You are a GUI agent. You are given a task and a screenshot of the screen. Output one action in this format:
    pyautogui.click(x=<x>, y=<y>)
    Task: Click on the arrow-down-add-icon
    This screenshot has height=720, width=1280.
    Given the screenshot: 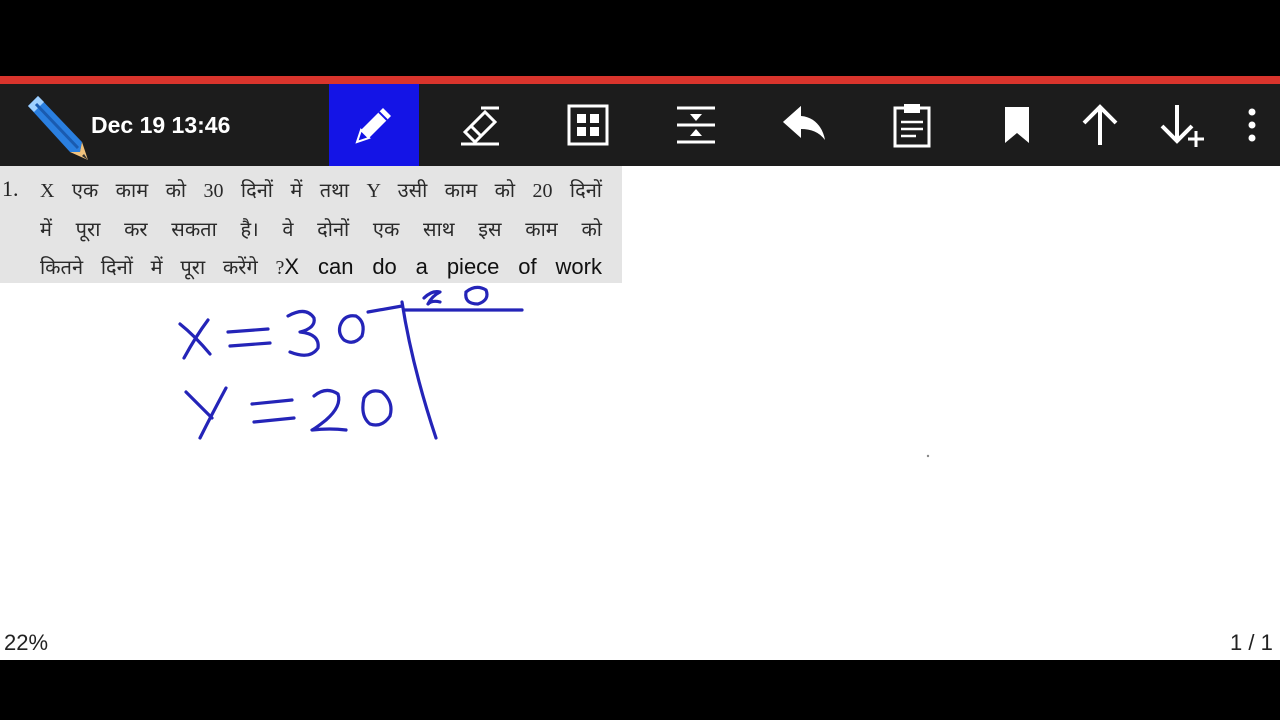 What is the action you would take?
    pyautogui.click(x=1182, y=126)
    